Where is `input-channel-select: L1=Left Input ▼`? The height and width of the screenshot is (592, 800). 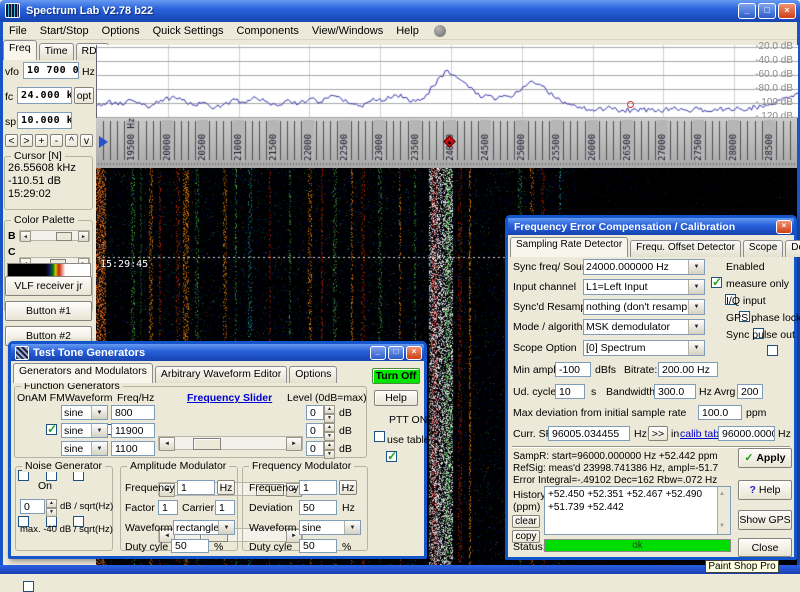 input-channel-select: L1=Left Input ▼ is located at coordinates (644, 287).